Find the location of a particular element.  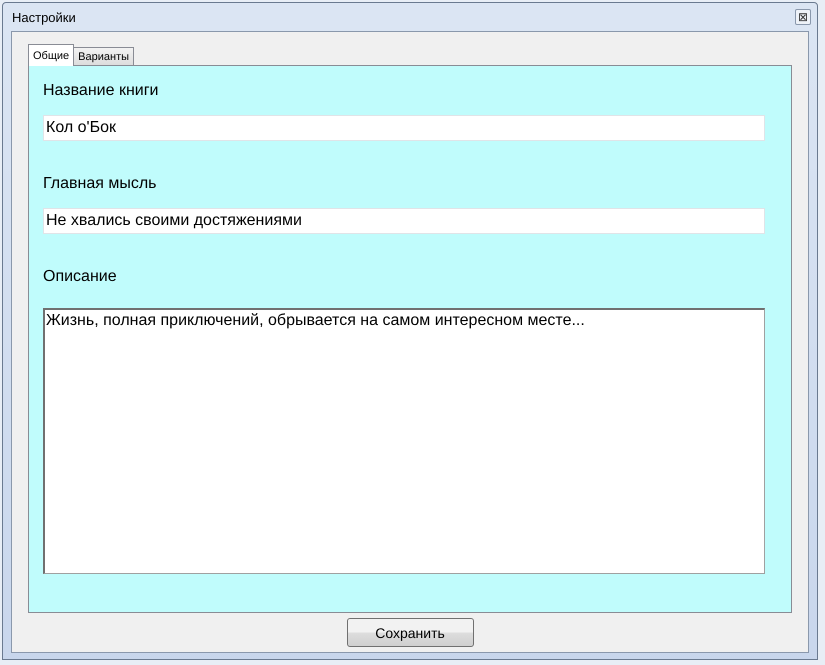

tab: Варианты is located at coordinates (103, 56).